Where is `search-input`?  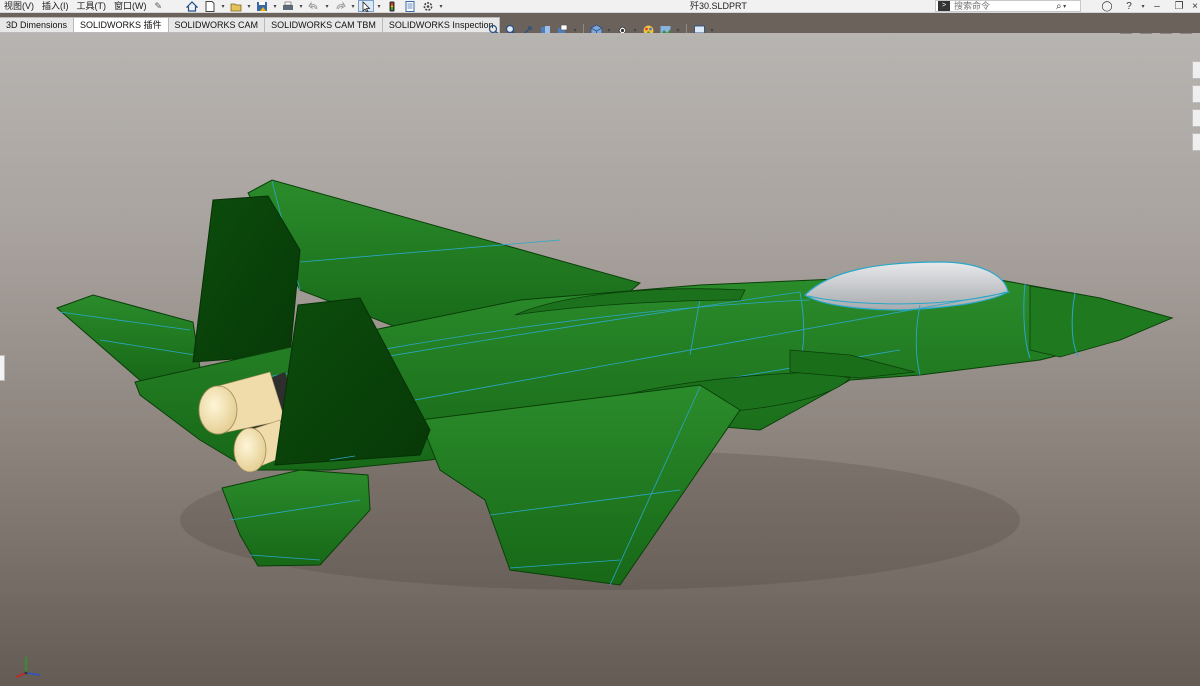
search-input is located at coordinates (1004, 6).